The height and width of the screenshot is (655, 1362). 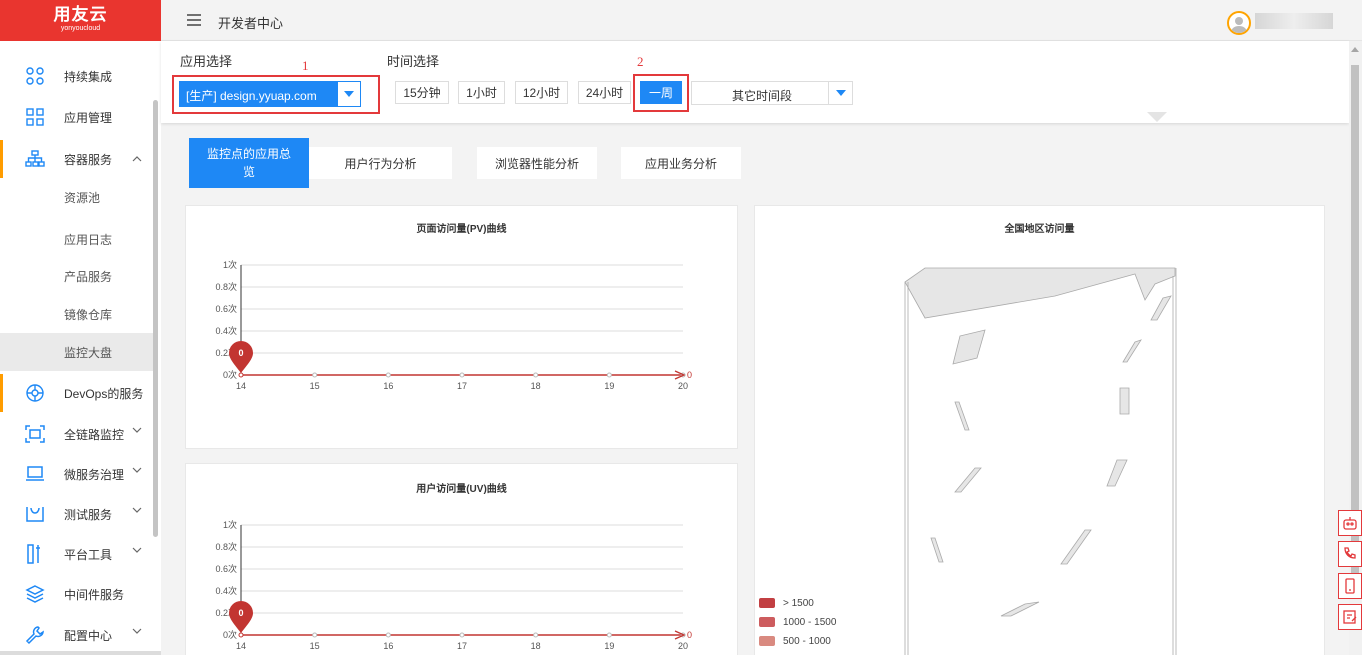 What do you see at coordinates (35, 594) in the screenshot?
I see `layers-icon` at bounding box center [35, 594].